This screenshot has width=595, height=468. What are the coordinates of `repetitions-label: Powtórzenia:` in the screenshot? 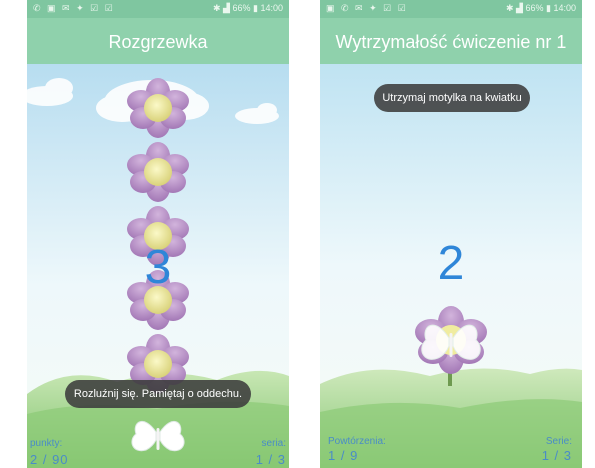 It's located at (357, 441).